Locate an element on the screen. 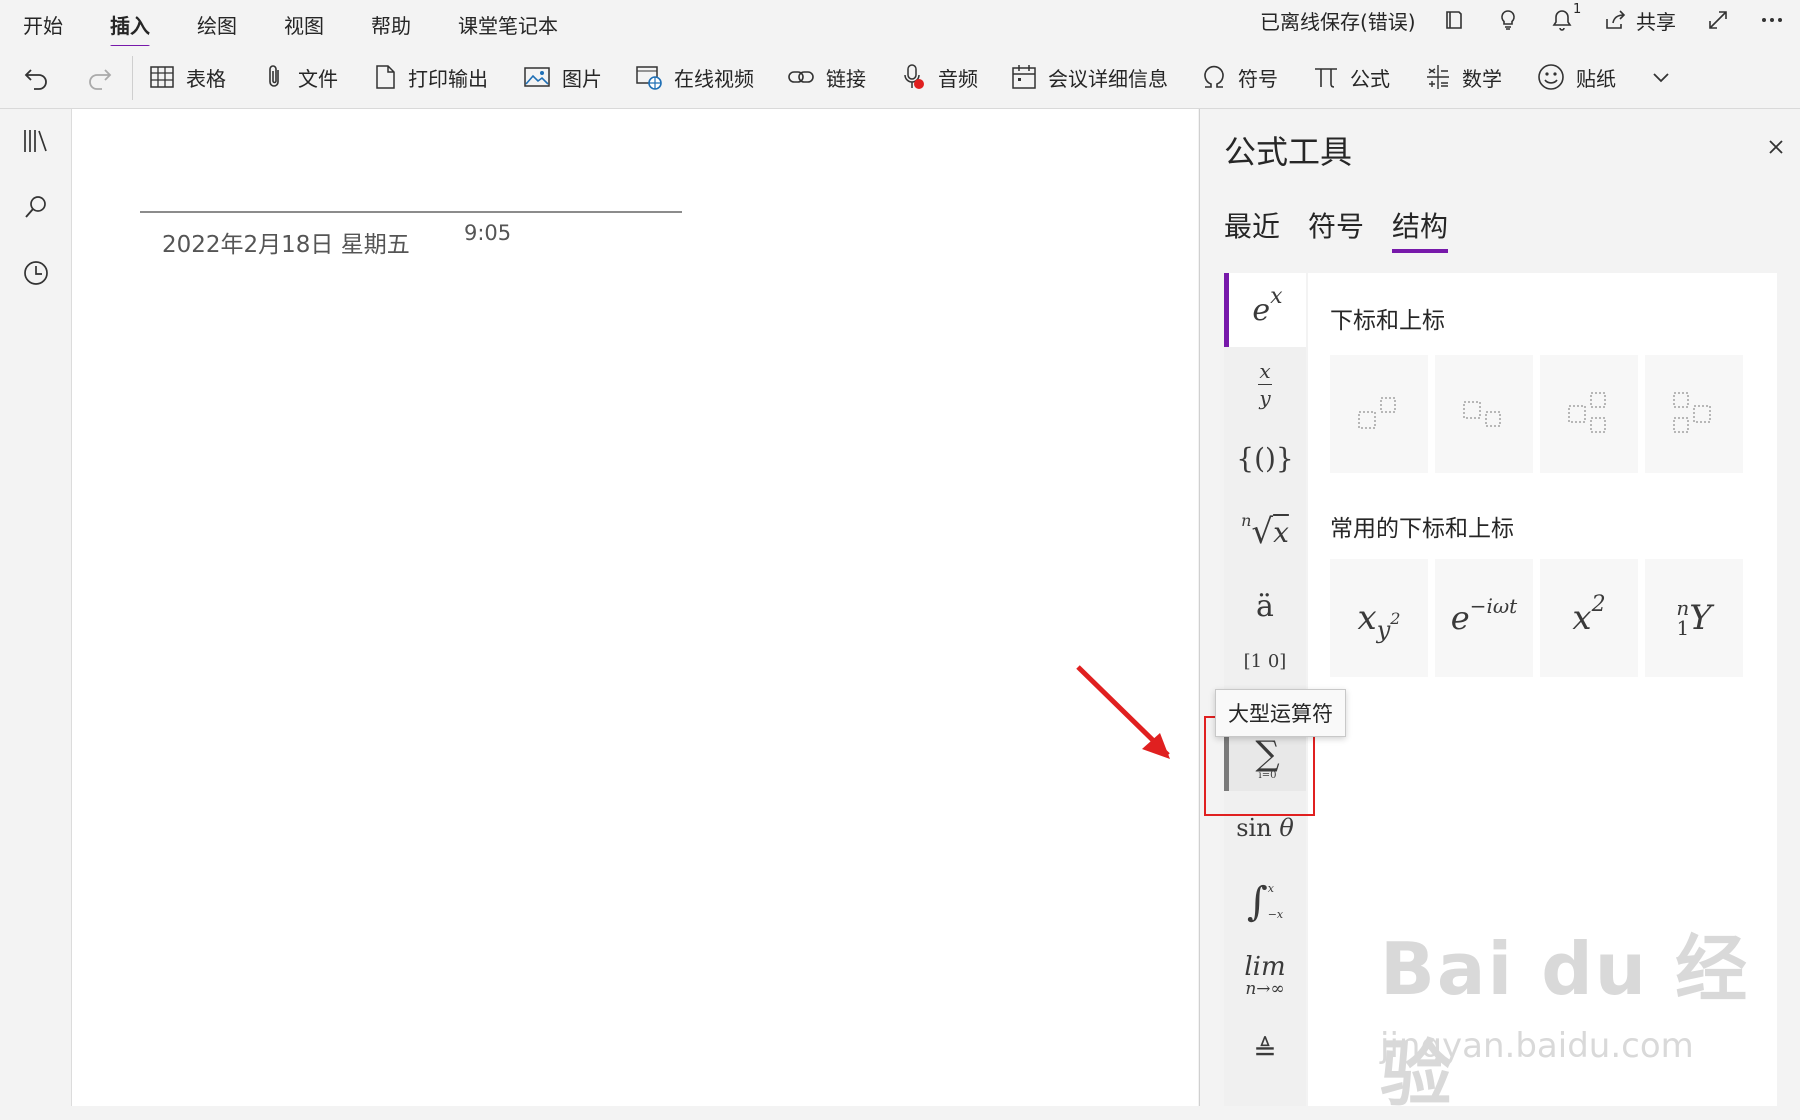  ribbon-label: 公式 is located at coordinates (1370, 78).